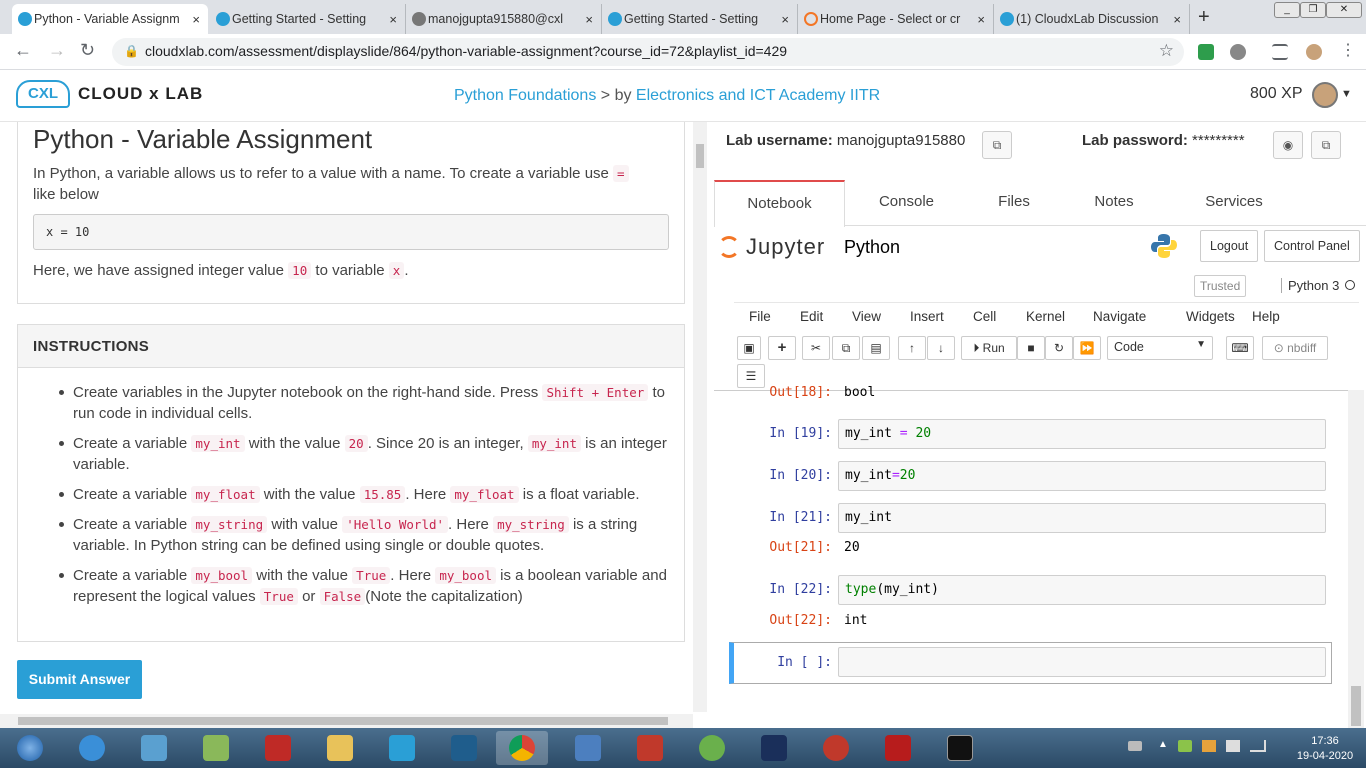 The width and height of the screenshot is (1366, 768). What do you see at coordinates (712, 748) in the screenshot?
I see `taskbar-spring` at bounding box center [712, 748].